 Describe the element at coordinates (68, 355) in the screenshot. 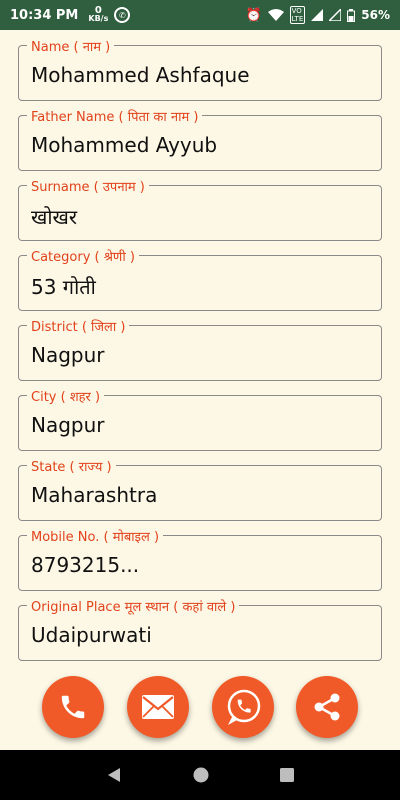

I see `field-district-value: Nagpur` at that location.